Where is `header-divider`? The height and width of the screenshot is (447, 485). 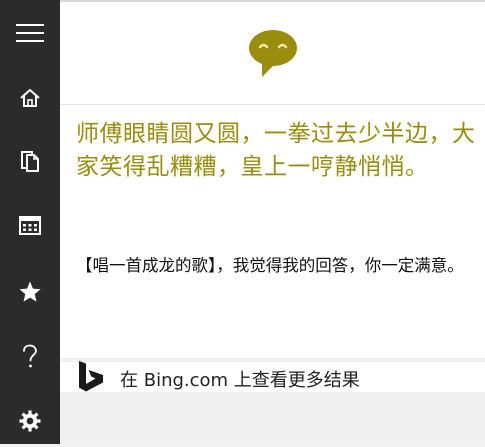 header-divider is located at coordinates (272, 104).